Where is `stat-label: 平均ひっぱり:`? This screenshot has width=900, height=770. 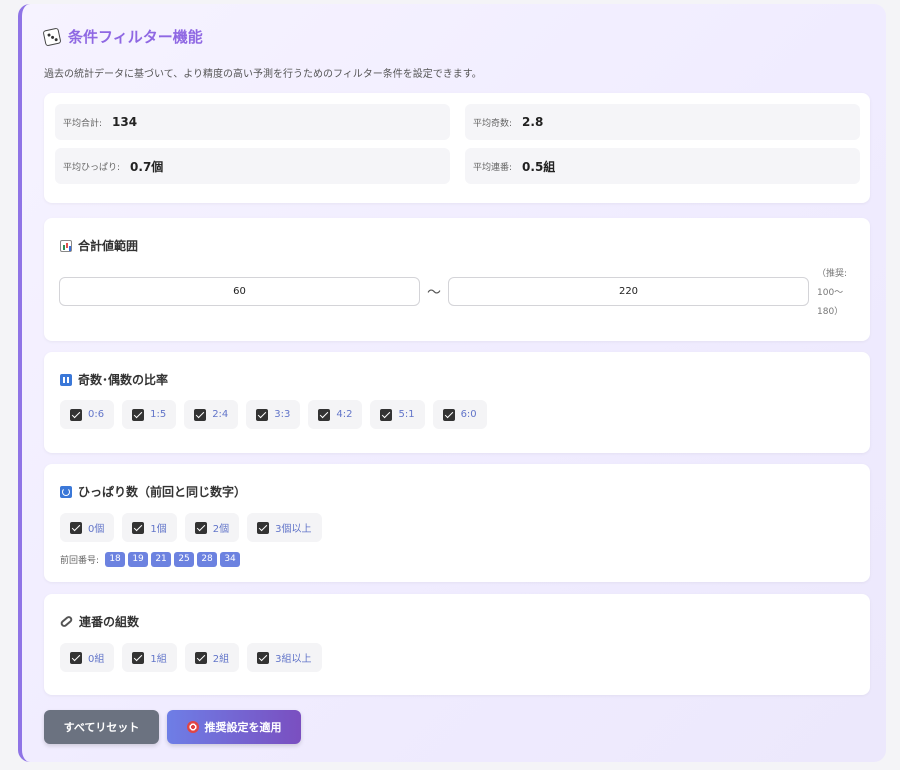
stat-label: 平均ひっぱり: is located at coordinates (92, 167).